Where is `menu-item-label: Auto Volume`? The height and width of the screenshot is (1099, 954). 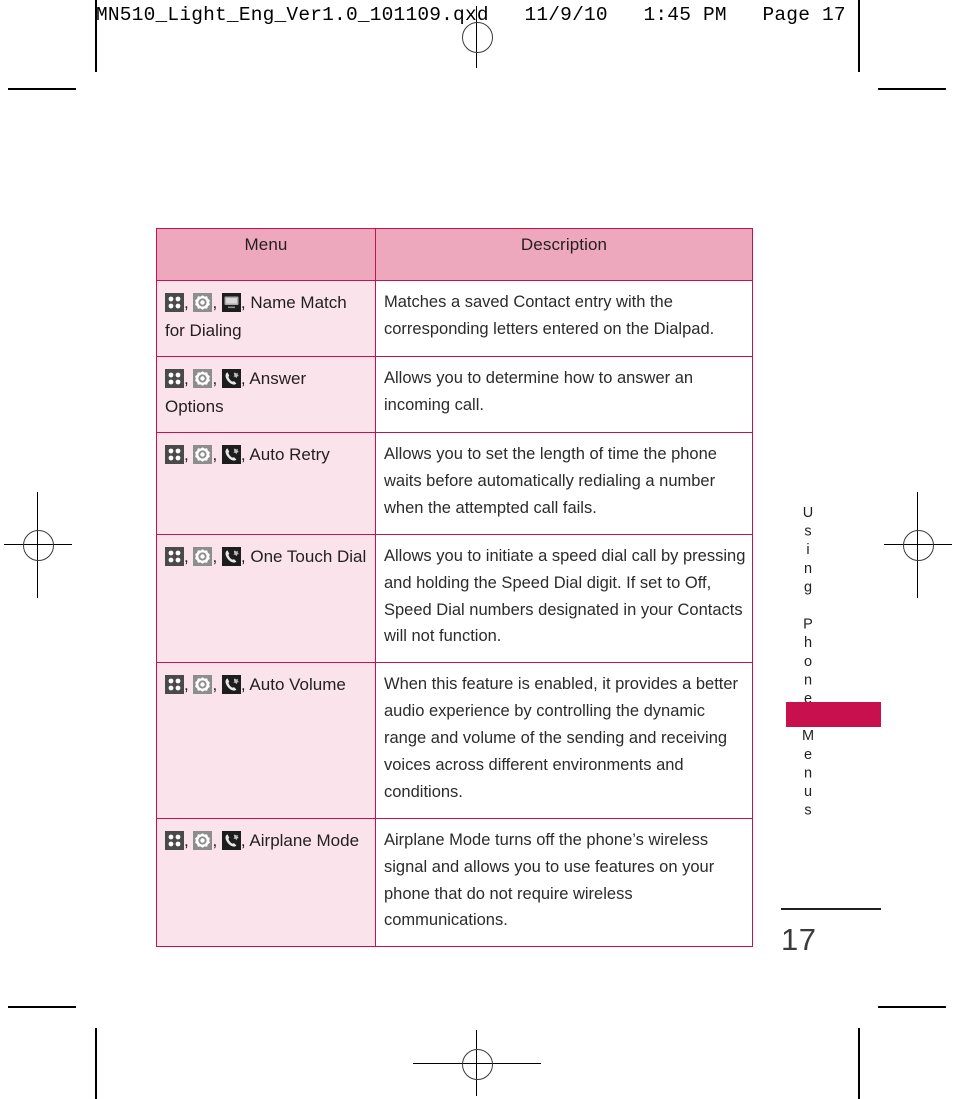 menu-item-label: Auto Volume is located at coordinates (297, 685).